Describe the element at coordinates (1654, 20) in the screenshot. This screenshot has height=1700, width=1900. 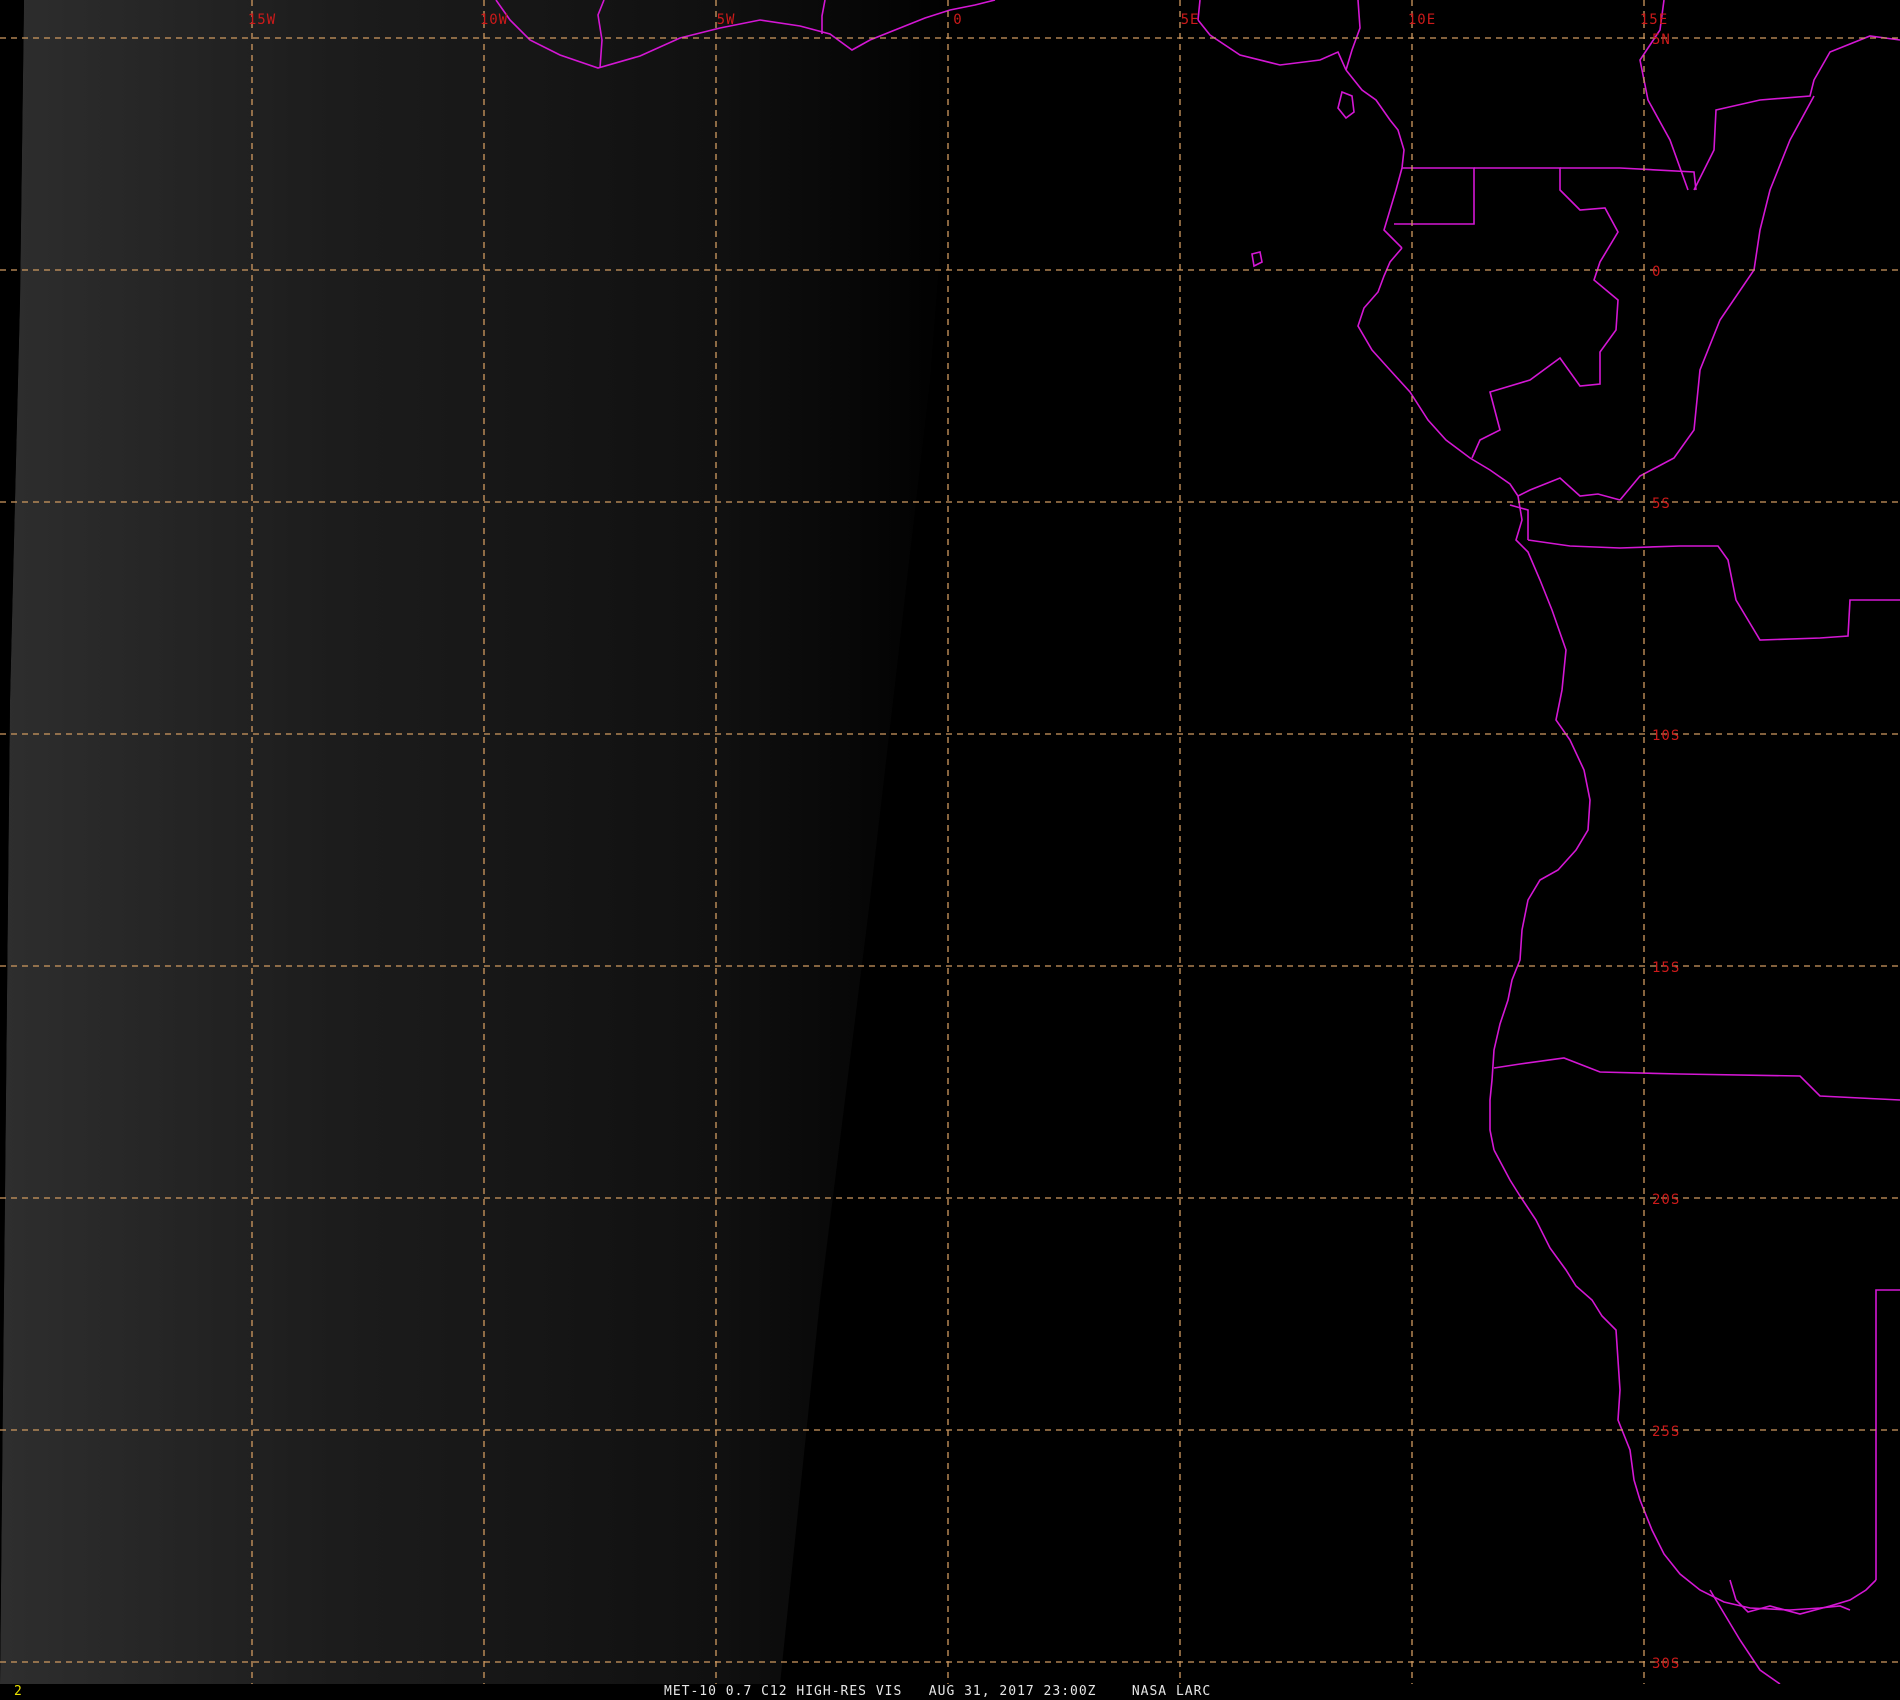
I see `longitude-label: 15E` at that location.